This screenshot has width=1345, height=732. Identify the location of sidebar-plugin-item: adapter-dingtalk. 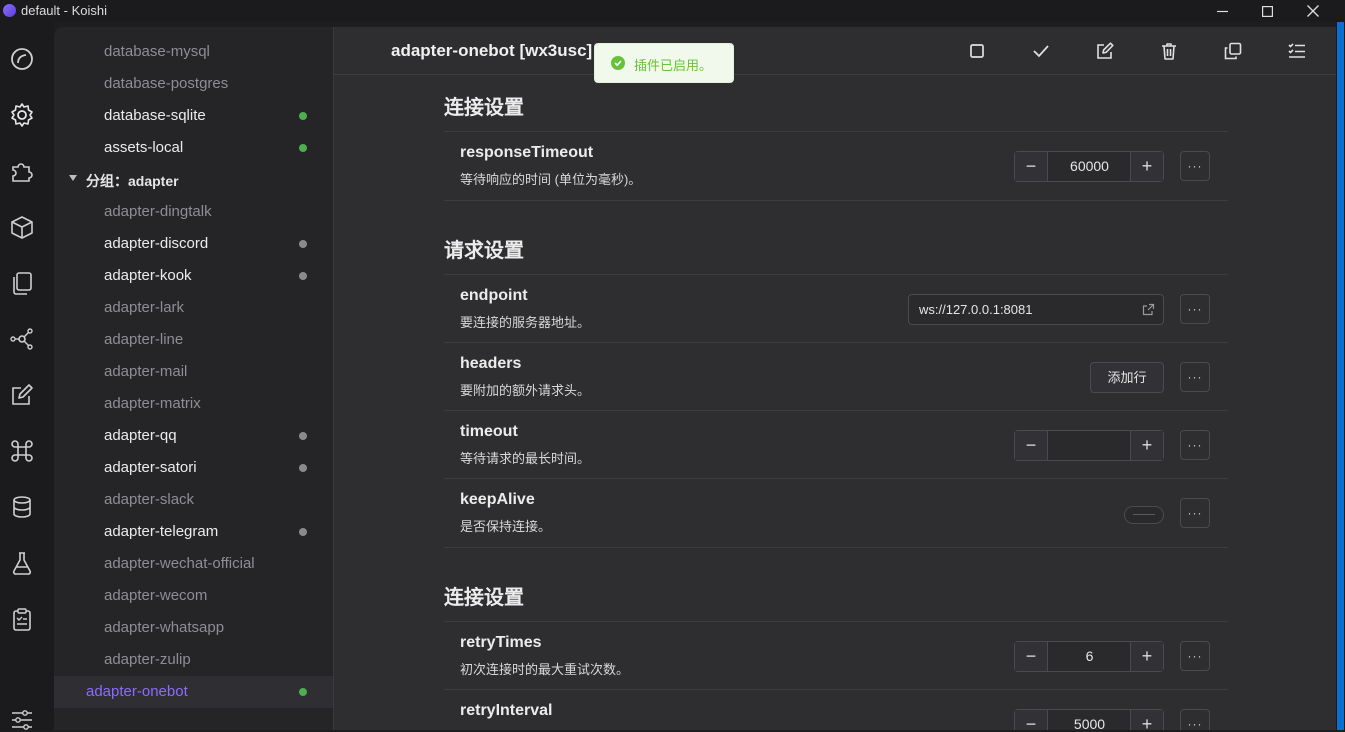
(193, 212).